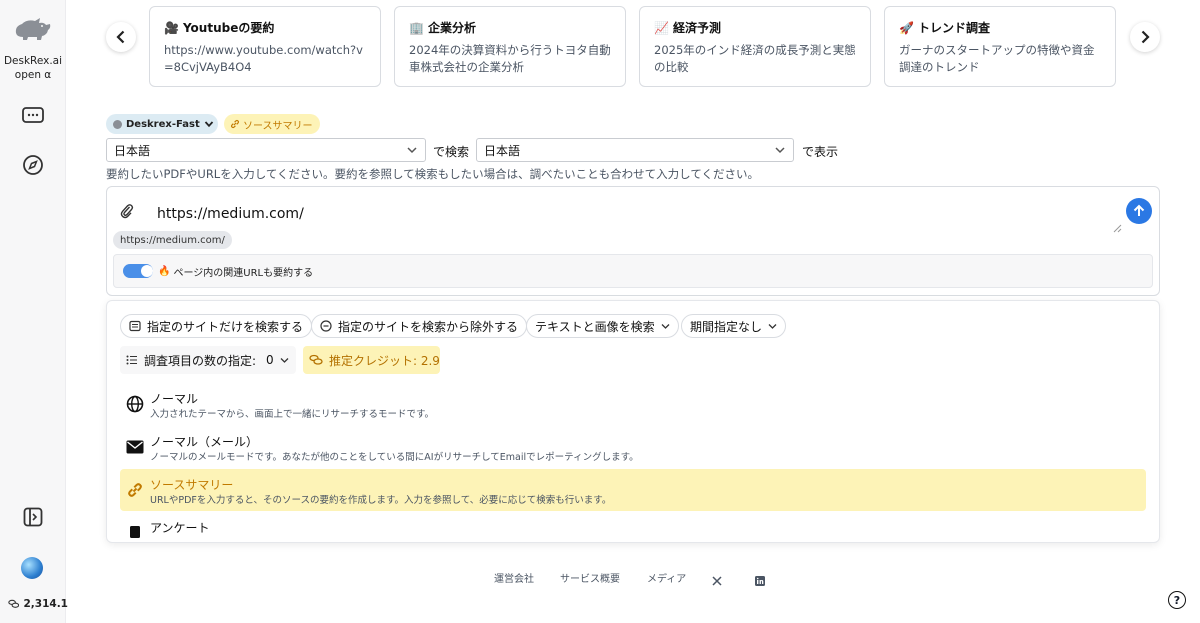  What do you see at coordinates (131, 360) in the screenshot?
I see `list-icon` at bounding box center [131, 360].